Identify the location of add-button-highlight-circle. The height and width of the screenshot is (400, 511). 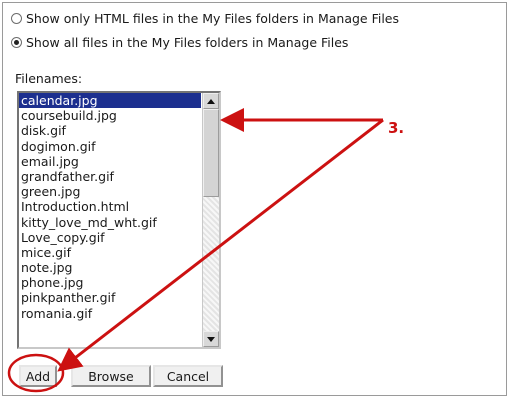
(36, 373).